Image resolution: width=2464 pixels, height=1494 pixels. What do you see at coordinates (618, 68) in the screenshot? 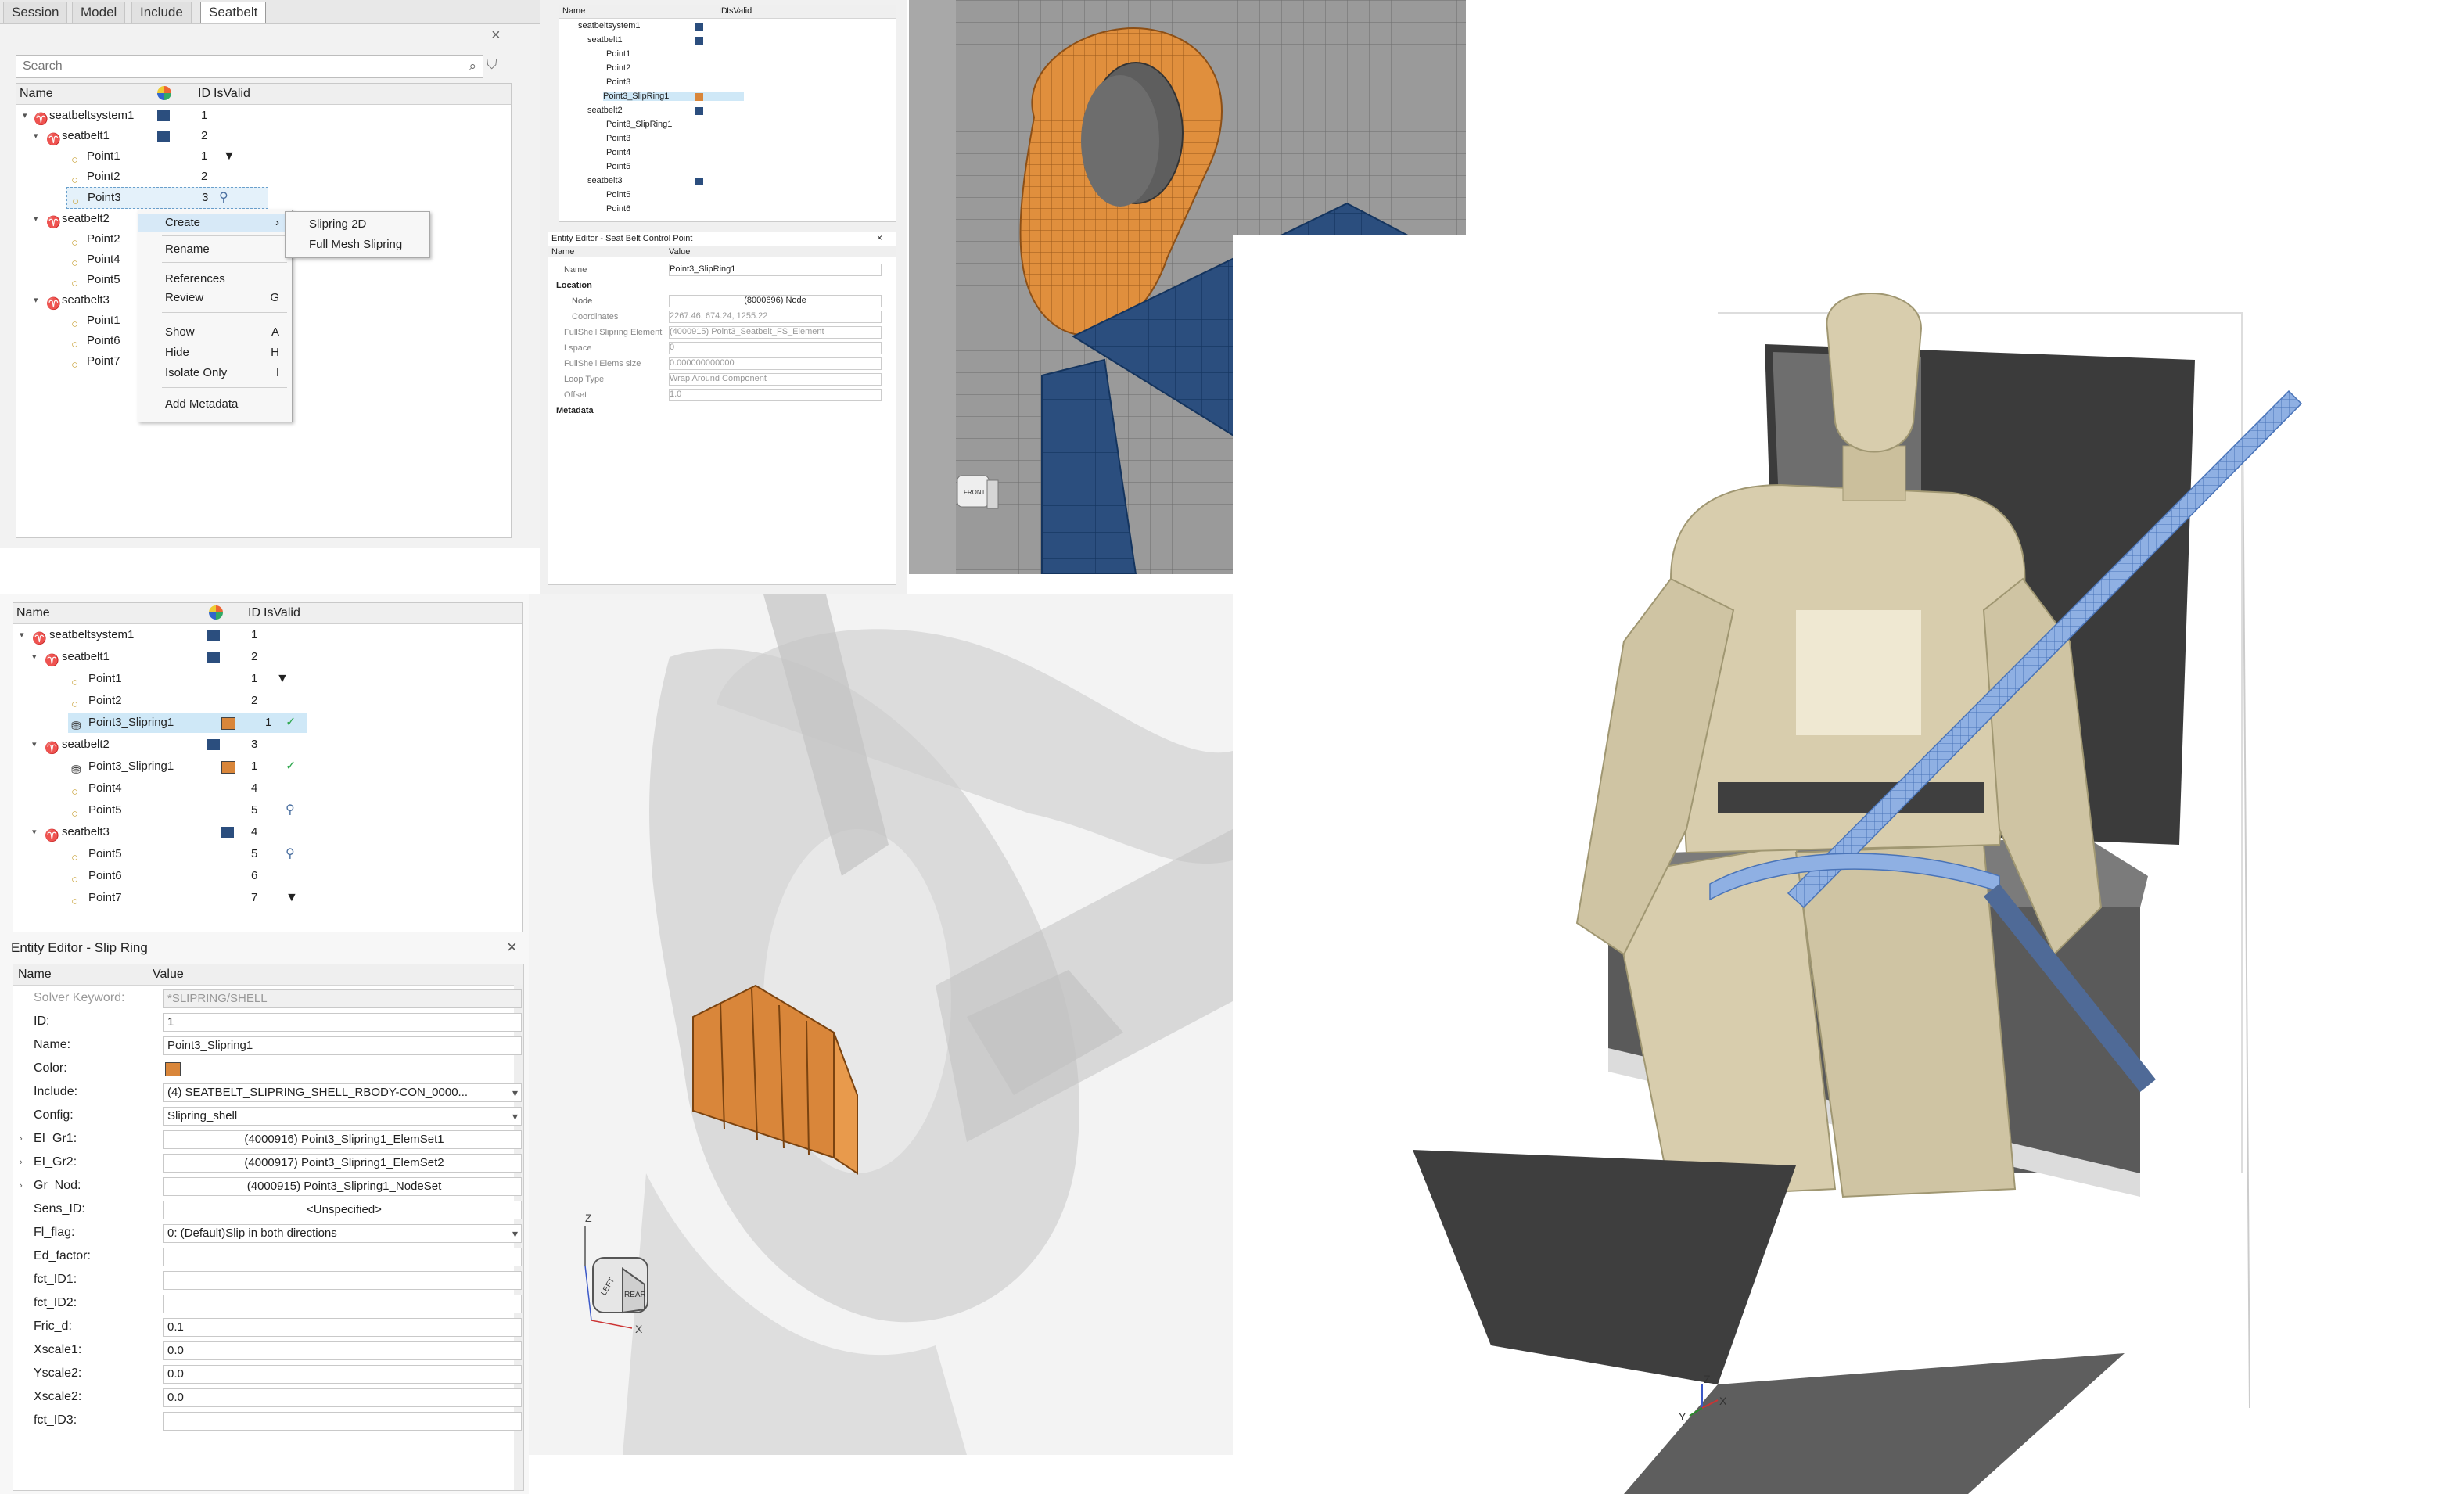
I see `mini-row: Point2` at bounding box center [618, 68].